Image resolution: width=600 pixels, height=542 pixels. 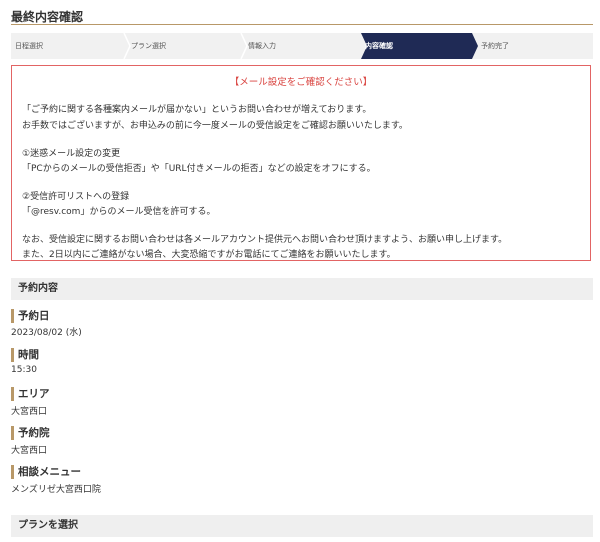 I want to click on step-plan-selection: プラン選択, so click(x=148, y=46).